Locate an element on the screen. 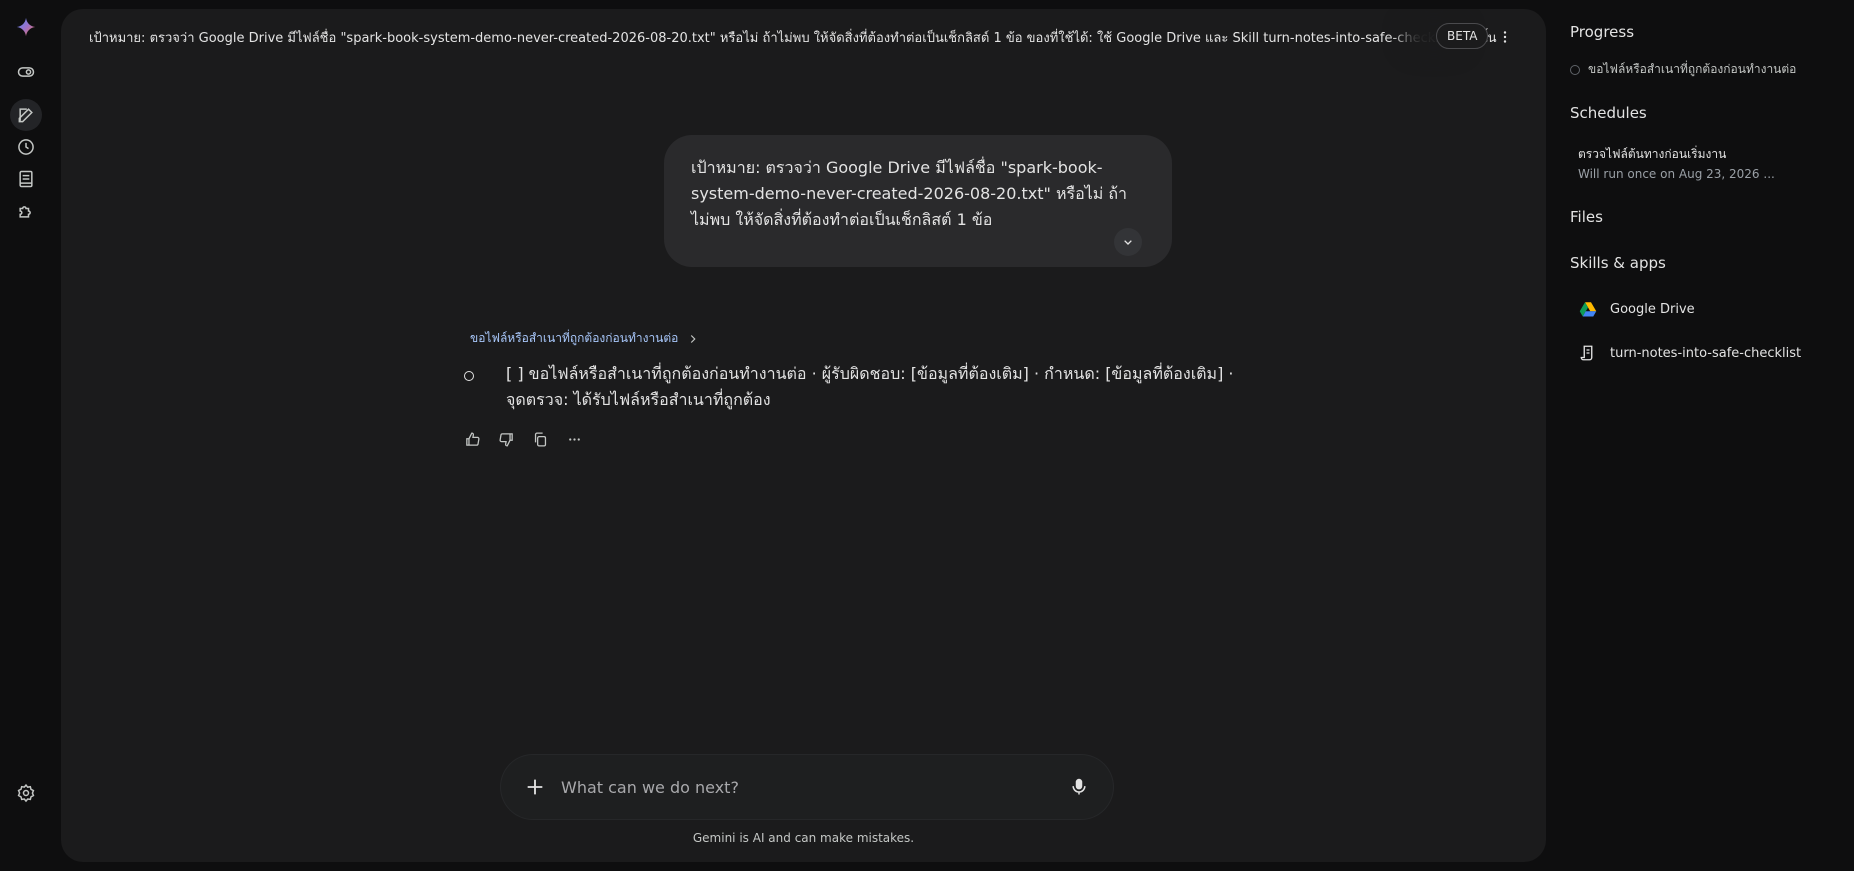 This screenshot has height=871, width=1854. library-icon is located at coordinates (26, 179).